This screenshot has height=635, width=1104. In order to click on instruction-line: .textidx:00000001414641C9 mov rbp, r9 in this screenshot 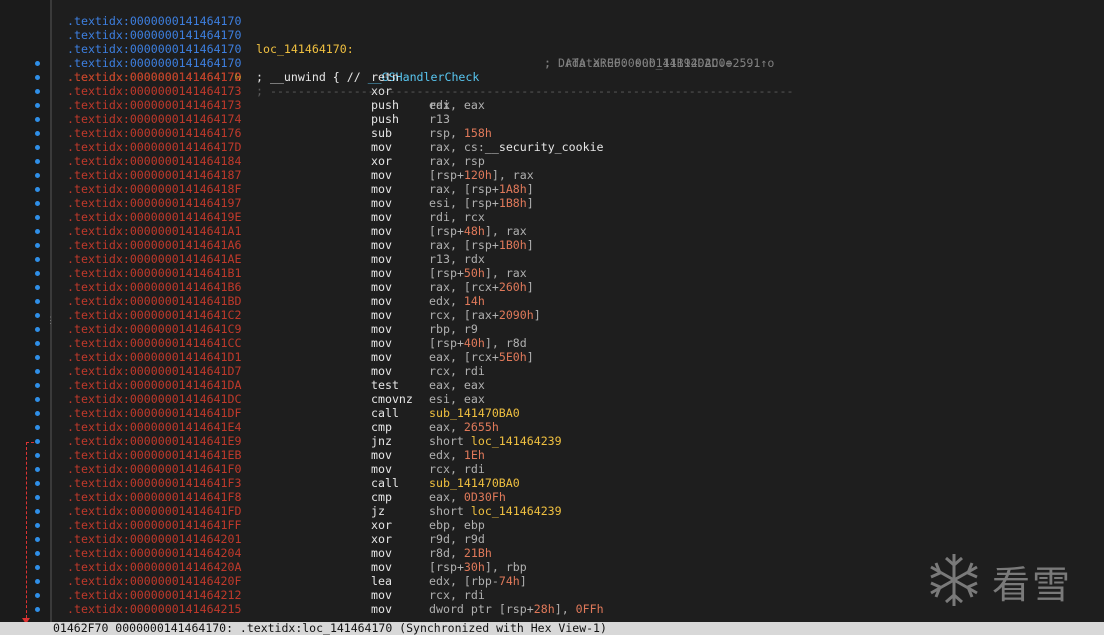, I will do `click(582, 329)`.